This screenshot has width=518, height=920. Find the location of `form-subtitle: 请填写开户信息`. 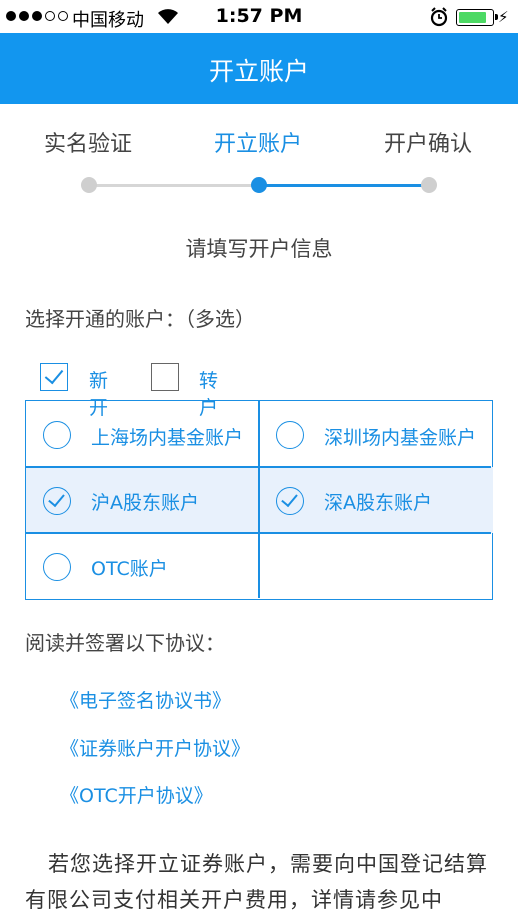

form-subtitle: 请填写开户信息 is located at coordinates (259, 249).